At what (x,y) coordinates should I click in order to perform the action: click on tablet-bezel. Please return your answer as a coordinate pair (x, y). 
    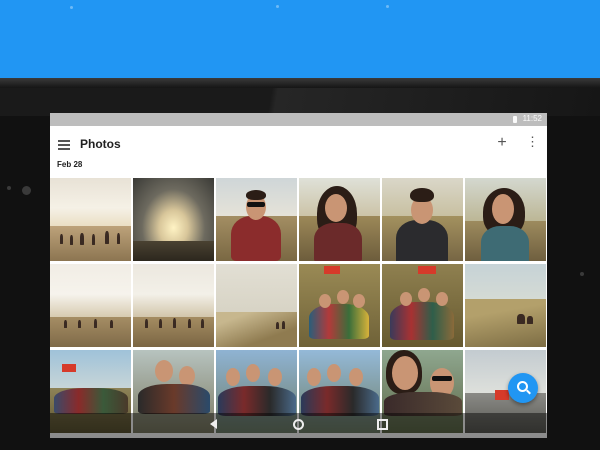
    Looking at the image, I should click on (300, 102).